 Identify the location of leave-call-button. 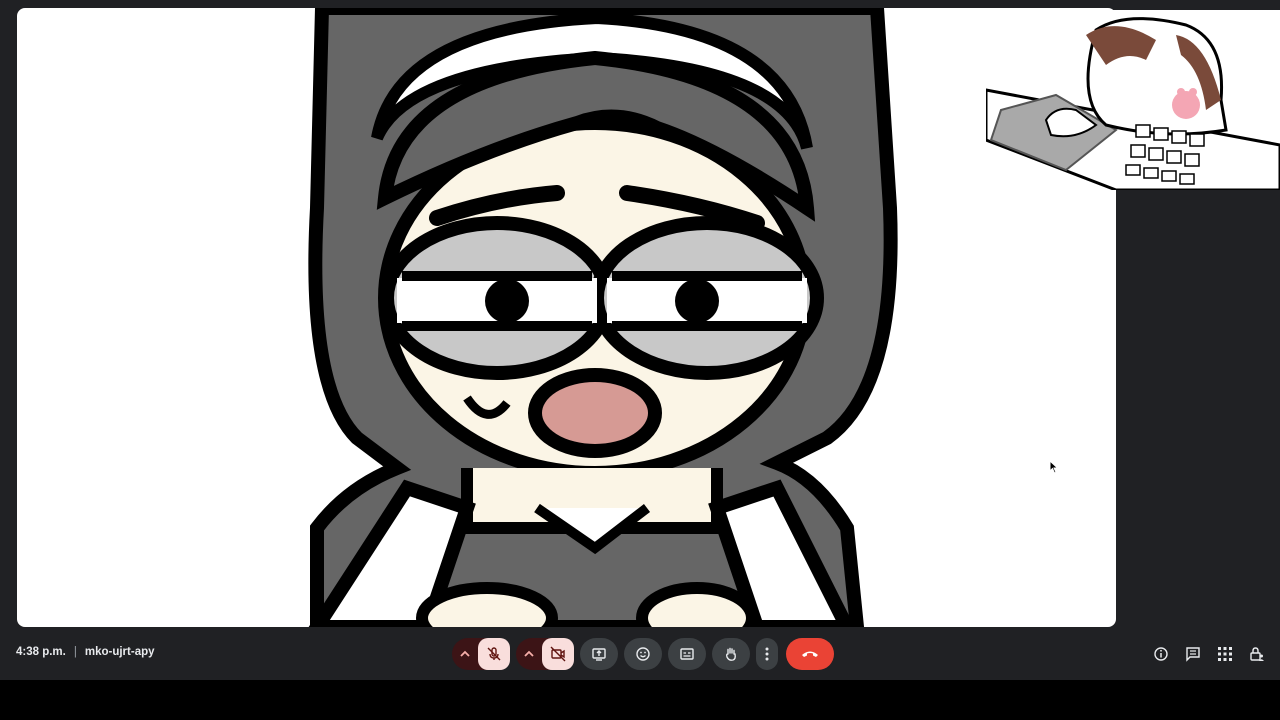
(810, 654).